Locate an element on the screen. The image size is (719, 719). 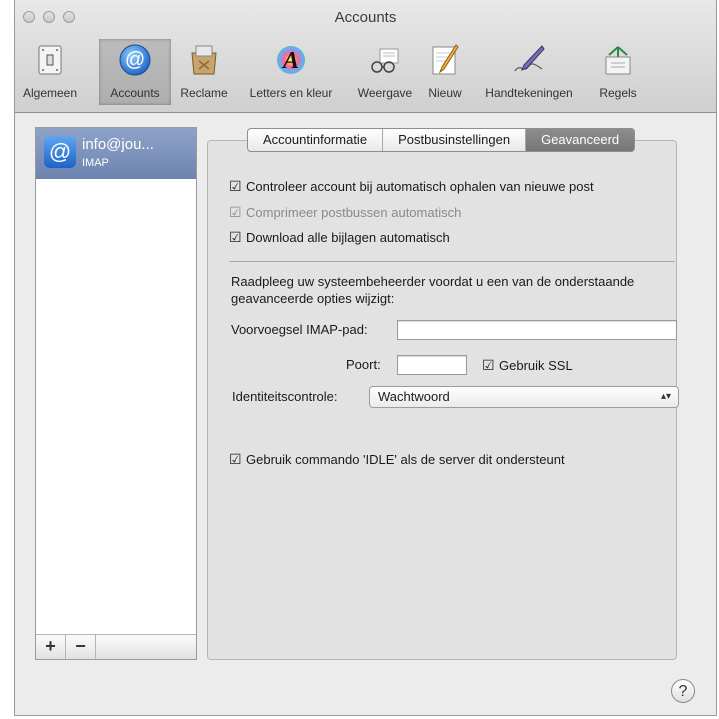
use-ssl-checkbox: ☑ Gebruik SSL is located at coordinates (527, 365).